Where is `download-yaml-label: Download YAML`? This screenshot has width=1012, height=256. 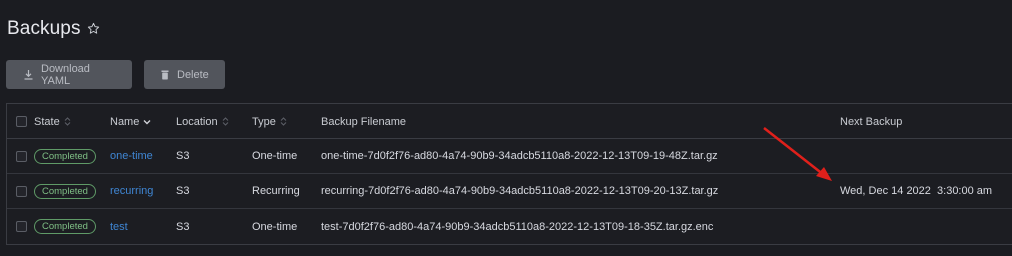
download-yaml-label: Download YAML is located at coordinates (65, 74).